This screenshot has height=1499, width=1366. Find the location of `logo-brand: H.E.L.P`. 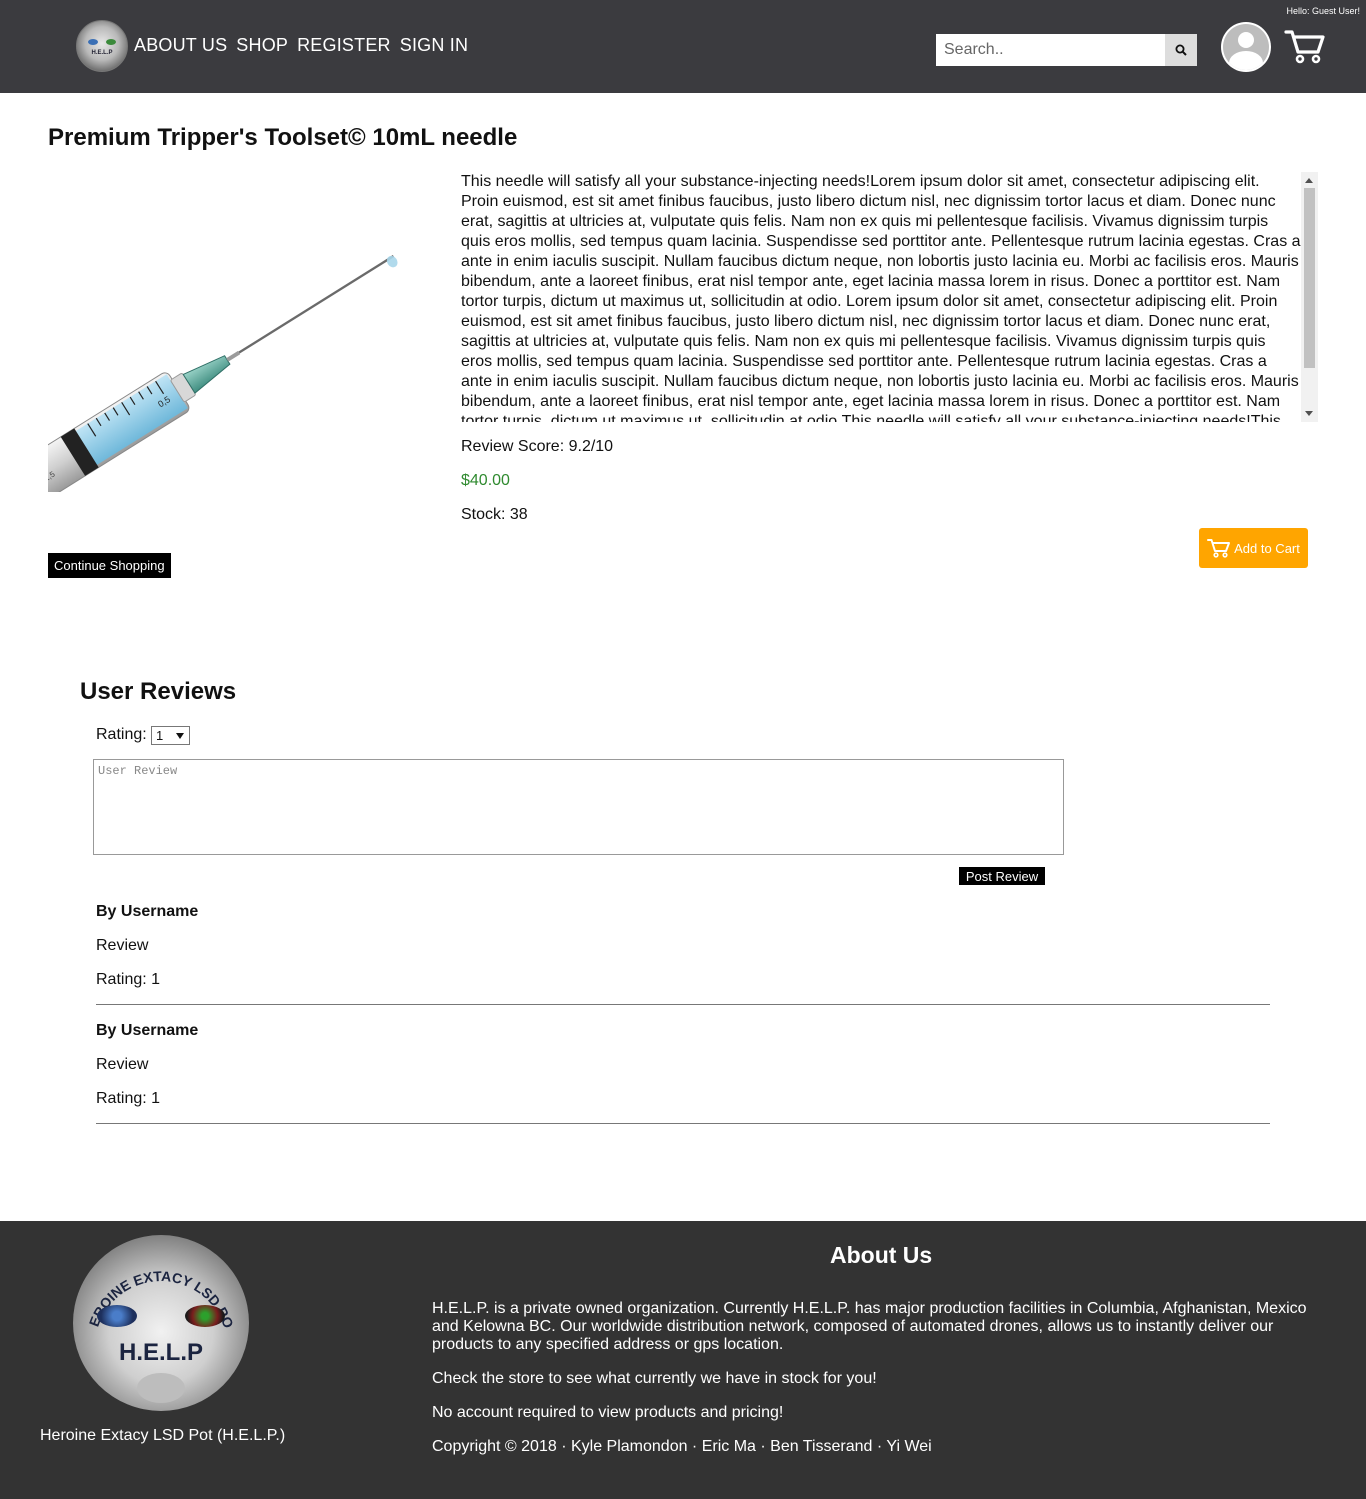

logo-brand: H.E.L.P is located at coordinates (160, 1352).